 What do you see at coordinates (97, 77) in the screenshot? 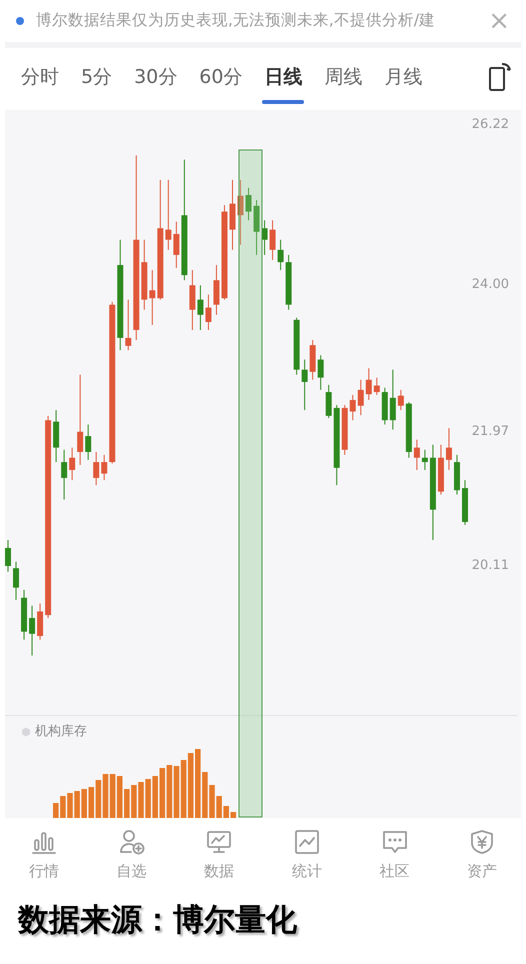
I see `period-tab: 5分` at bounding box center [97, 77].